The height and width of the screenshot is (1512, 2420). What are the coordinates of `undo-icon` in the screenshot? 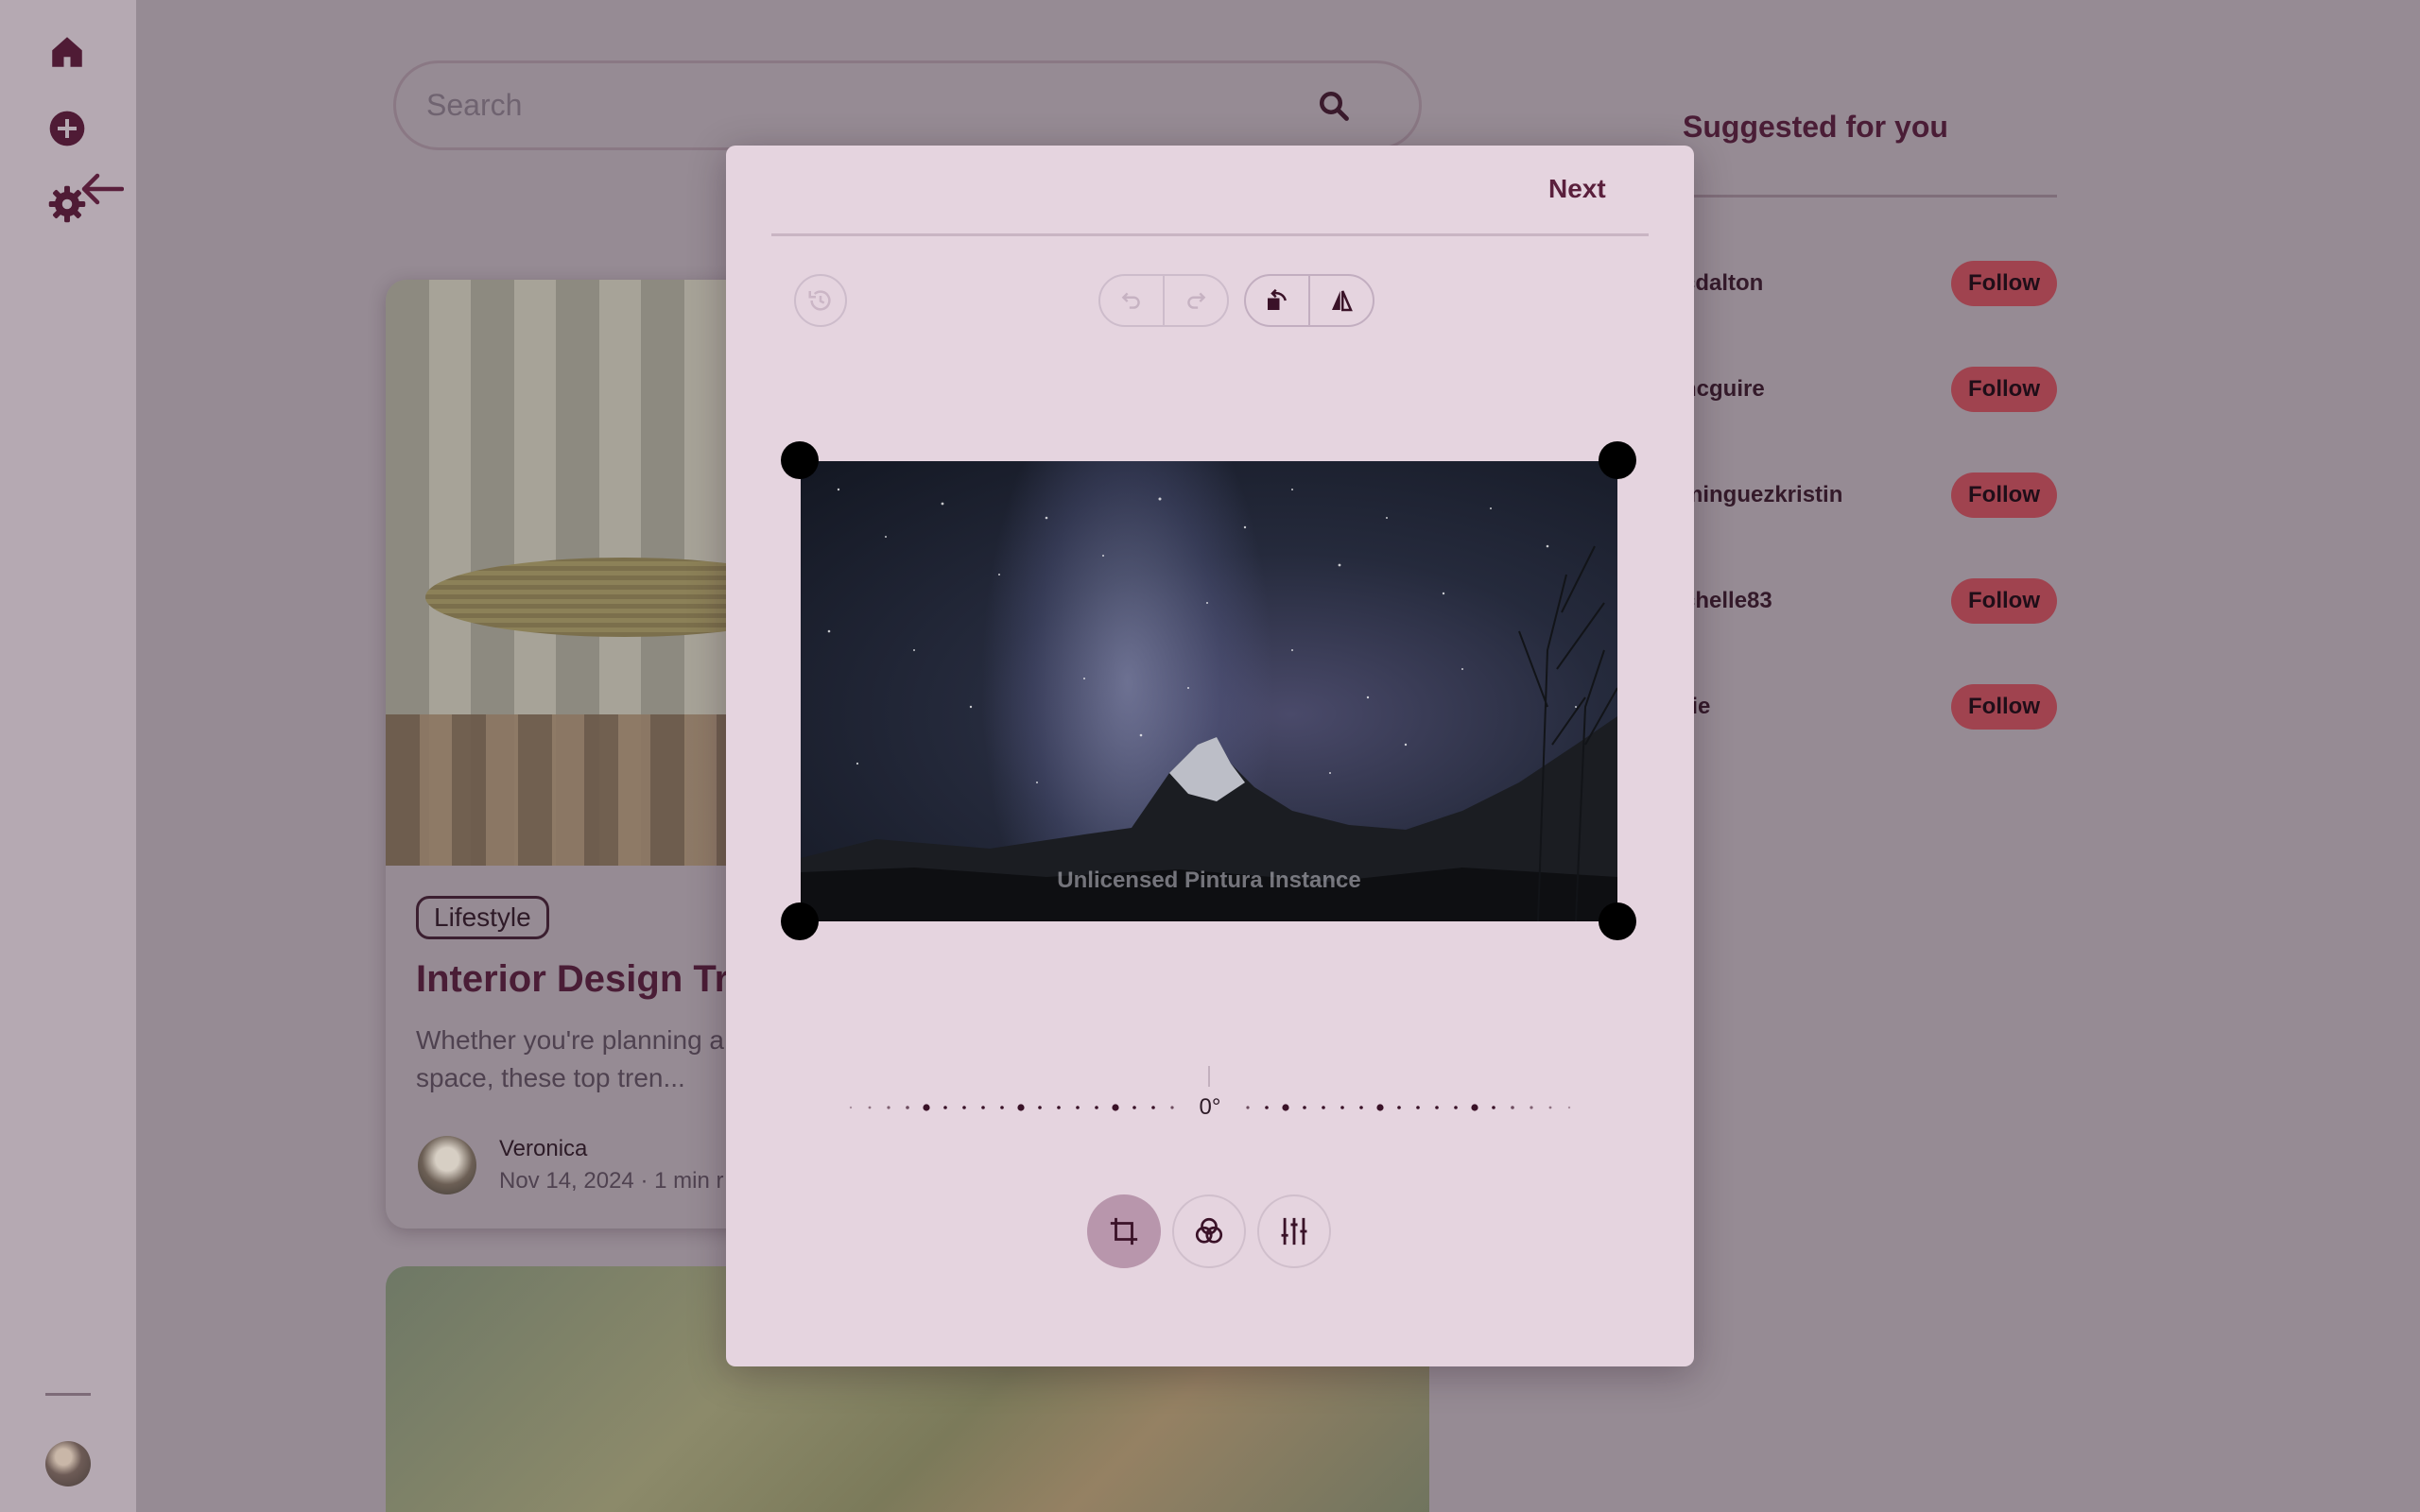 It's located at (1130, 300).